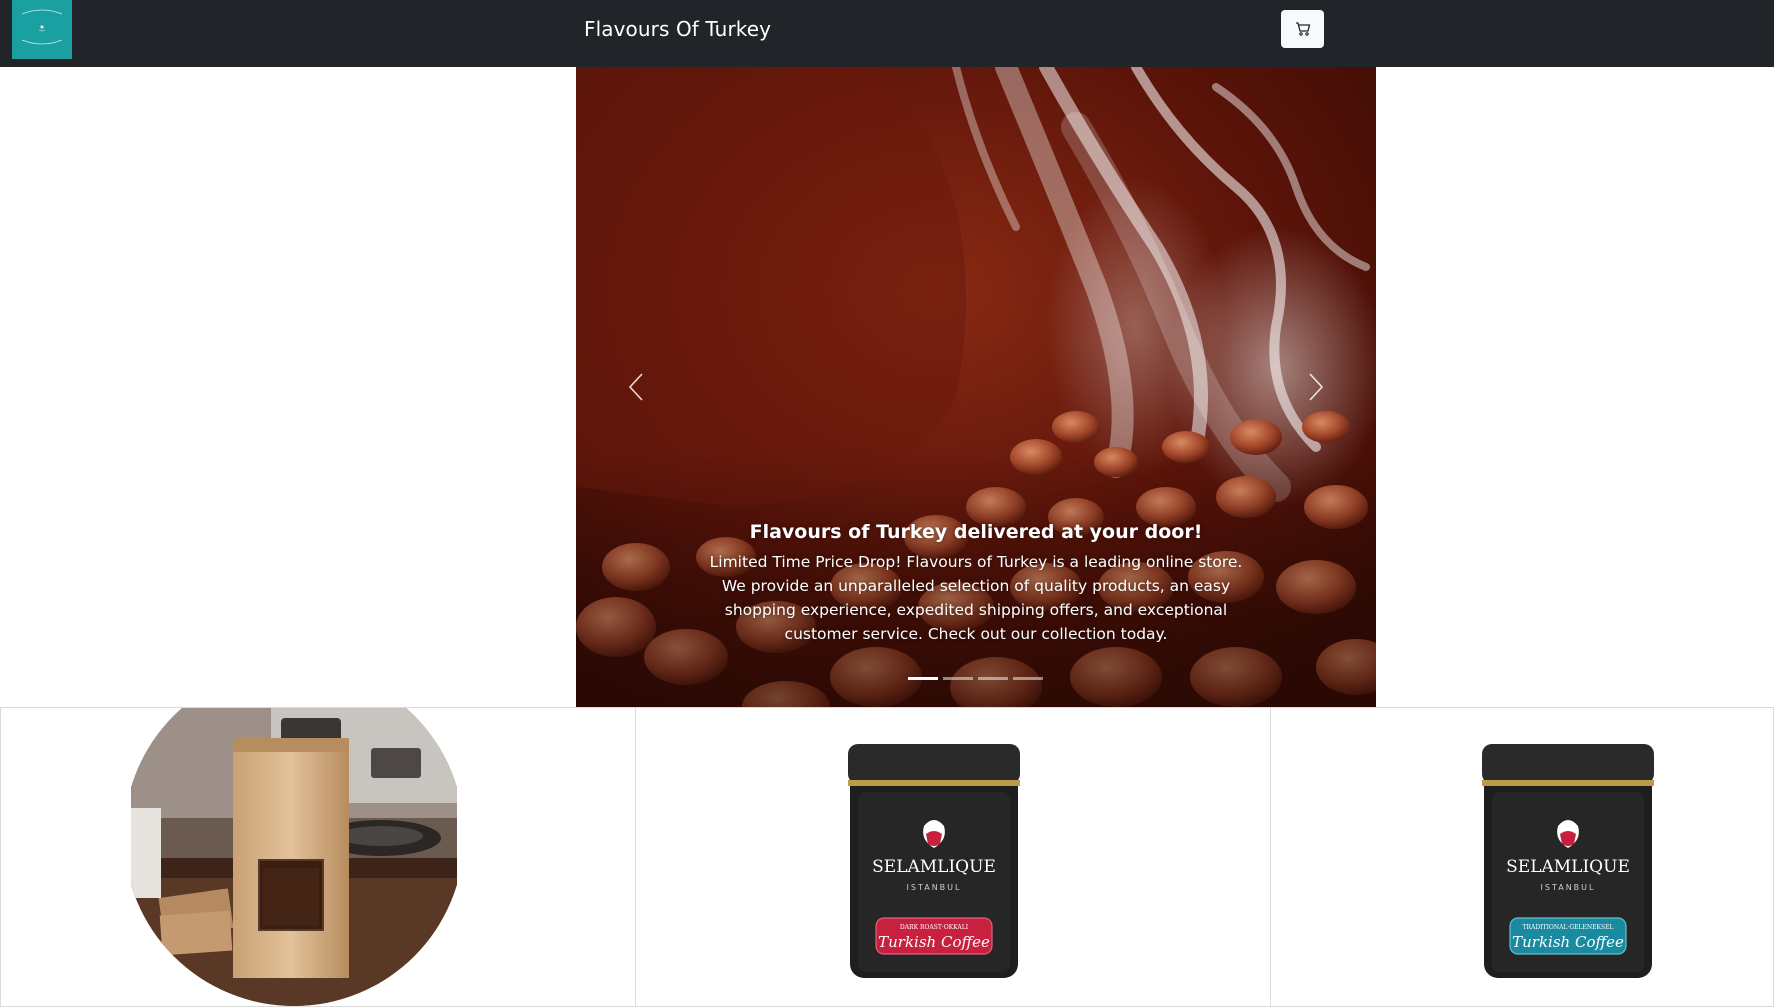 This screenshot has width=1774, height=1007. I want to click on cart-button, so click(1302, 29).